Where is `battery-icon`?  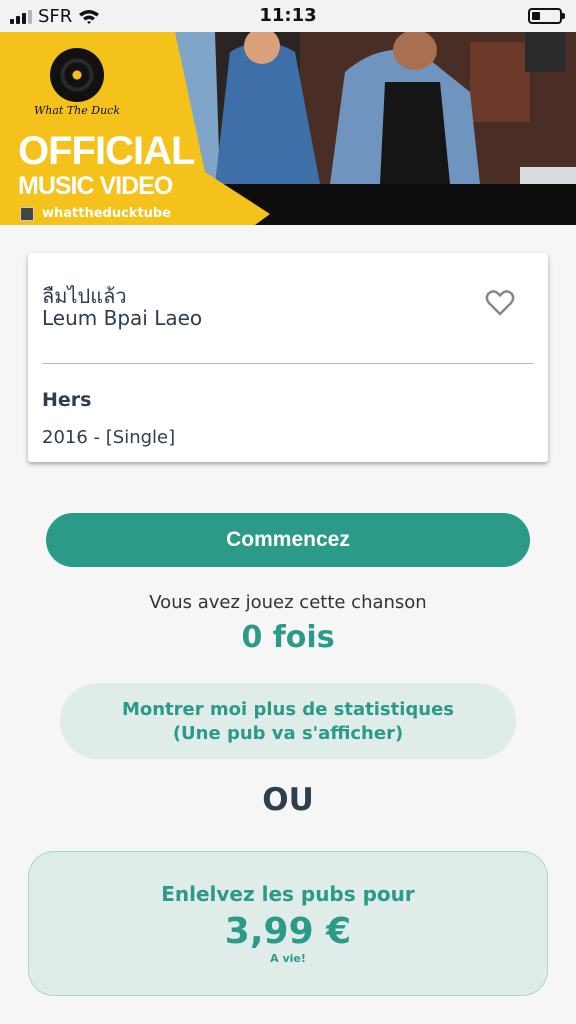 battery-icon is located at coordinates (546, 16).